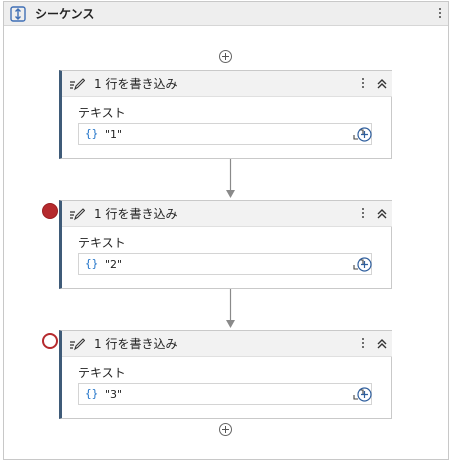  I want to click on text-input: {} "3", so click(225, 394).